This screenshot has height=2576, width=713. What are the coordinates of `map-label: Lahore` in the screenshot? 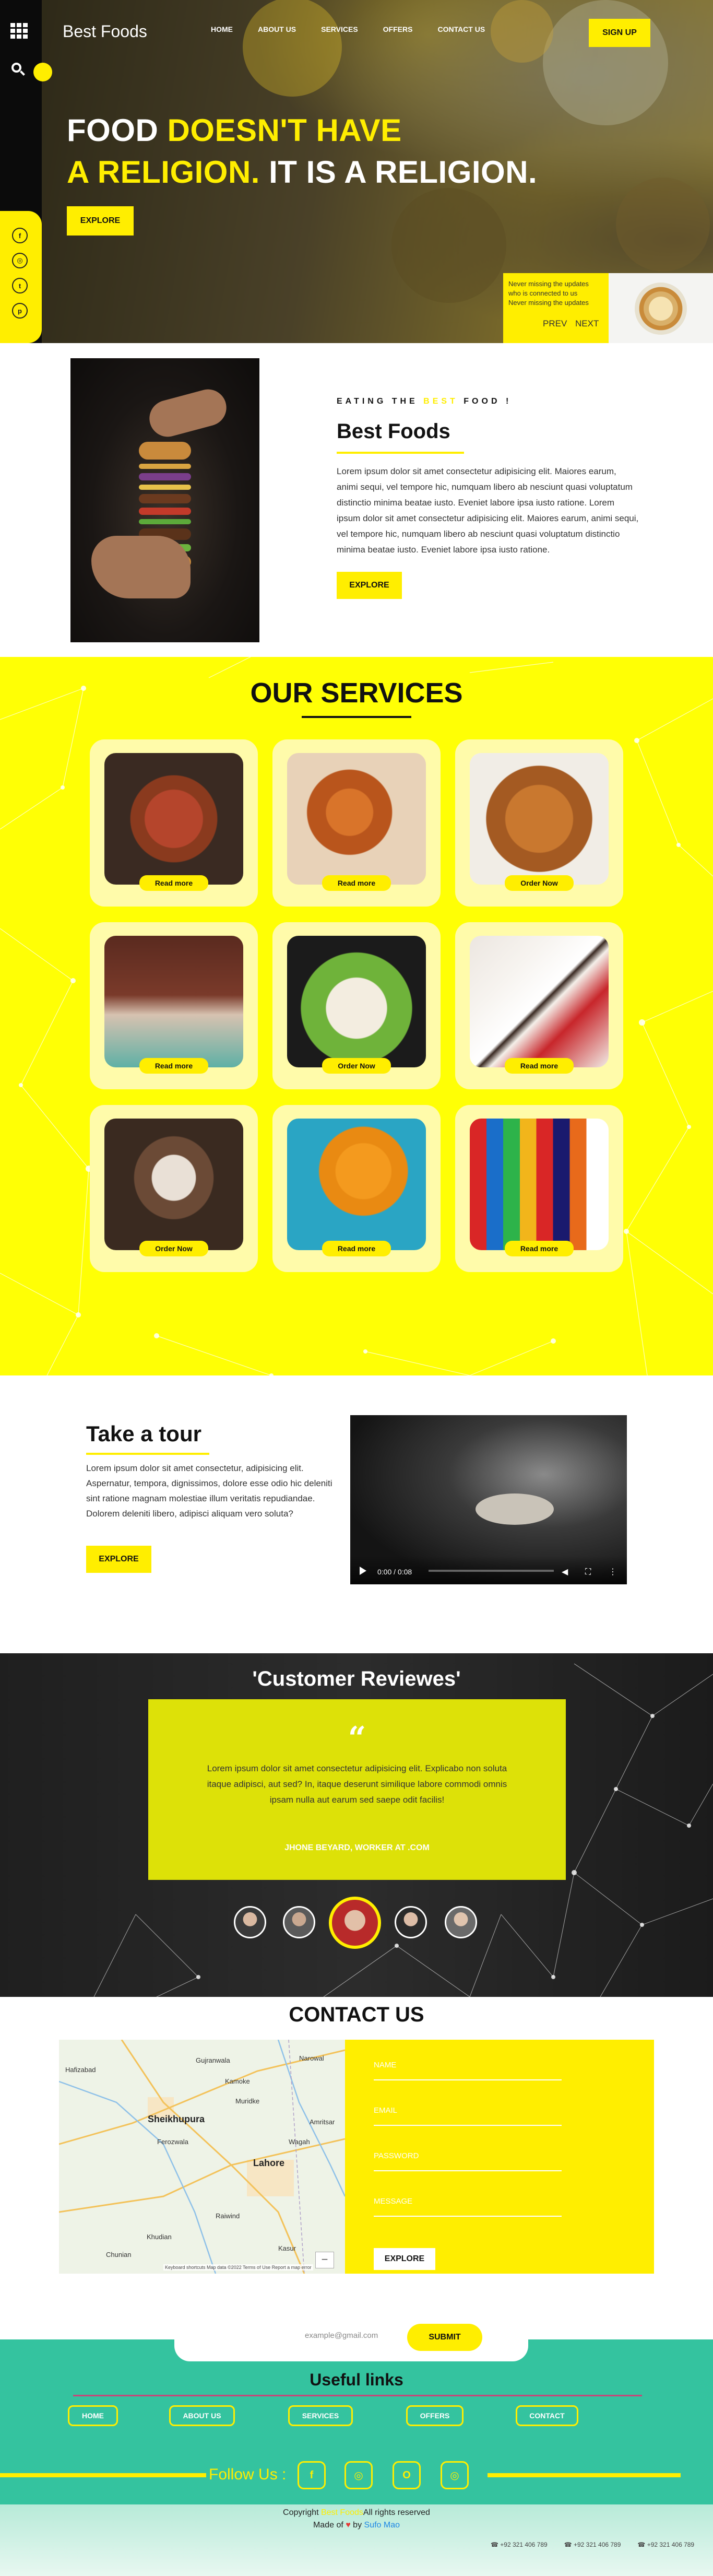 It's located at (269, 2163).